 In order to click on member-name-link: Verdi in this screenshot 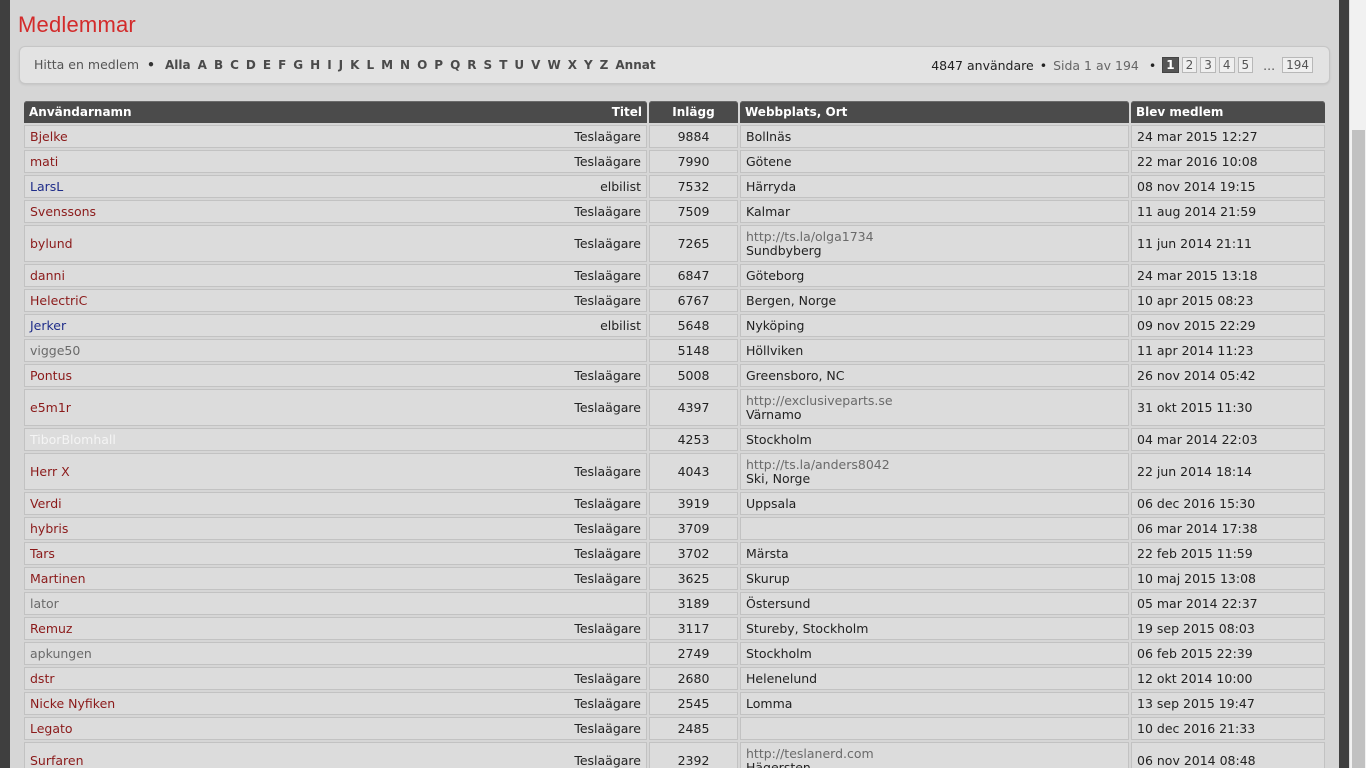, I will do `click(46, 503)`.